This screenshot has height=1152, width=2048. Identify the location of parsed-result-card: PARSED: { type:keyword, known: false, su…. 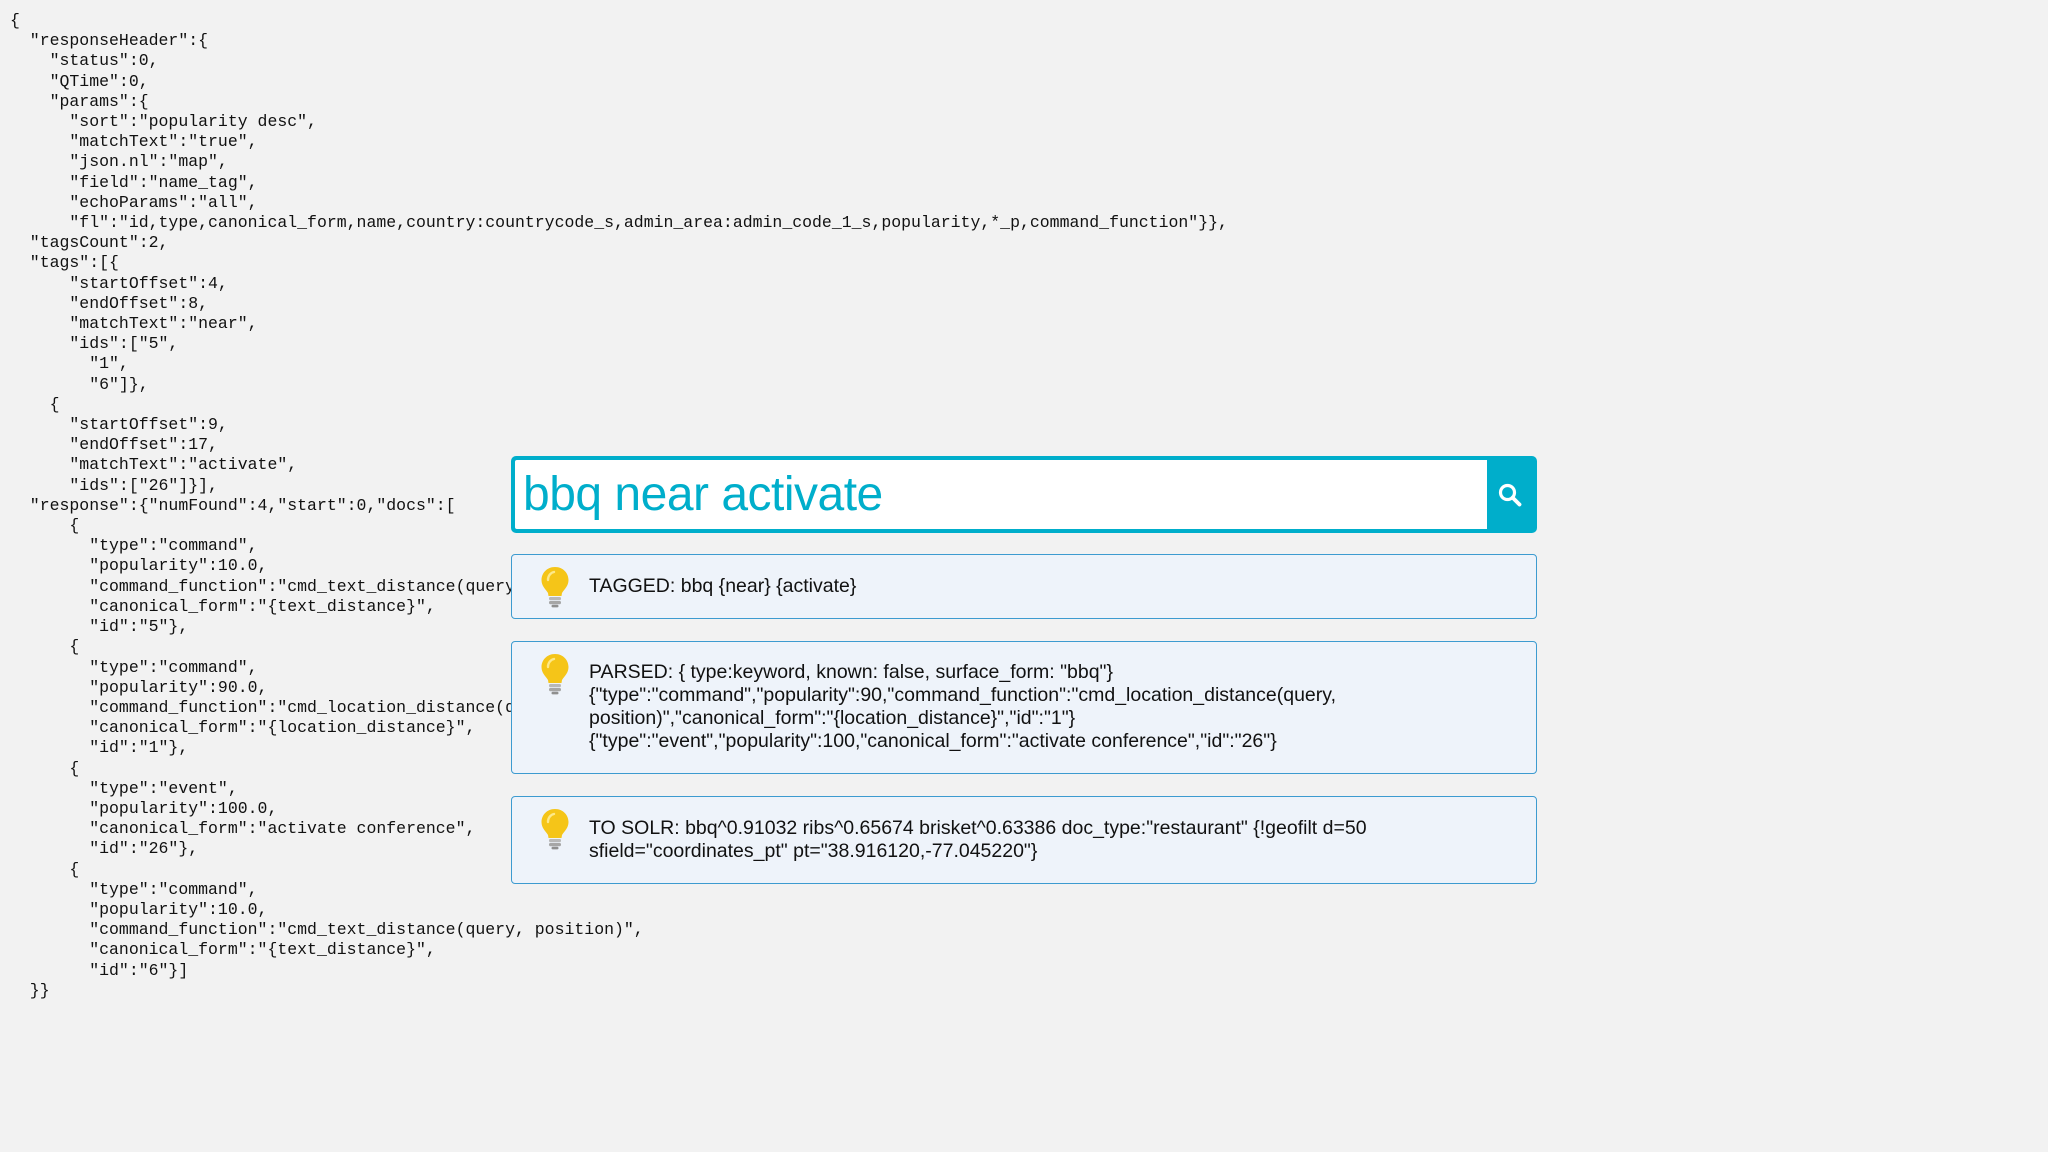
(1024, 707).